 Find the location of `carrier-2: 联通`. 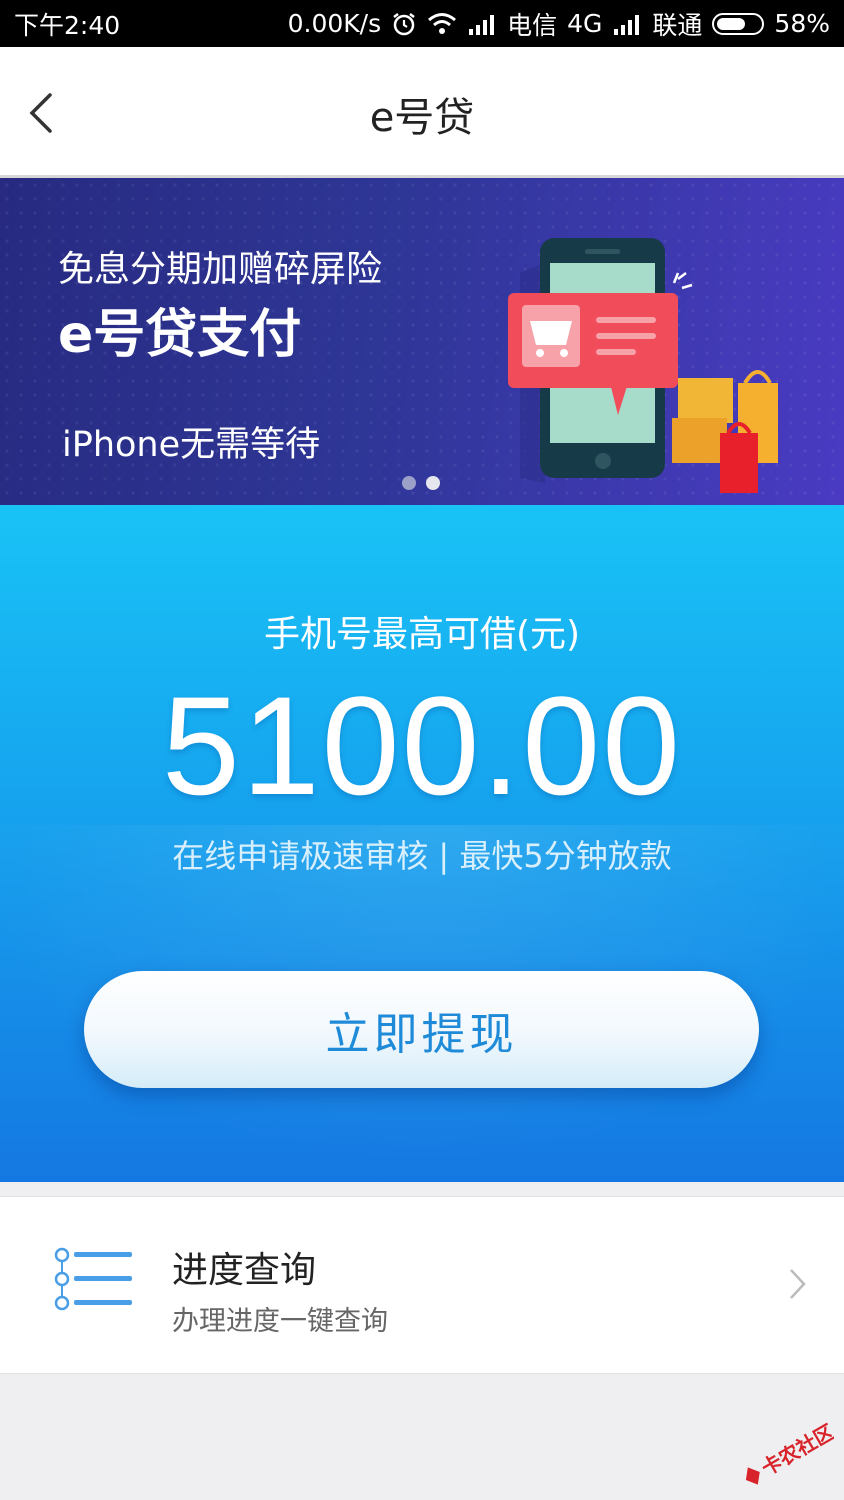

carrier-2: 联通 is located at coordinates (677, 25).